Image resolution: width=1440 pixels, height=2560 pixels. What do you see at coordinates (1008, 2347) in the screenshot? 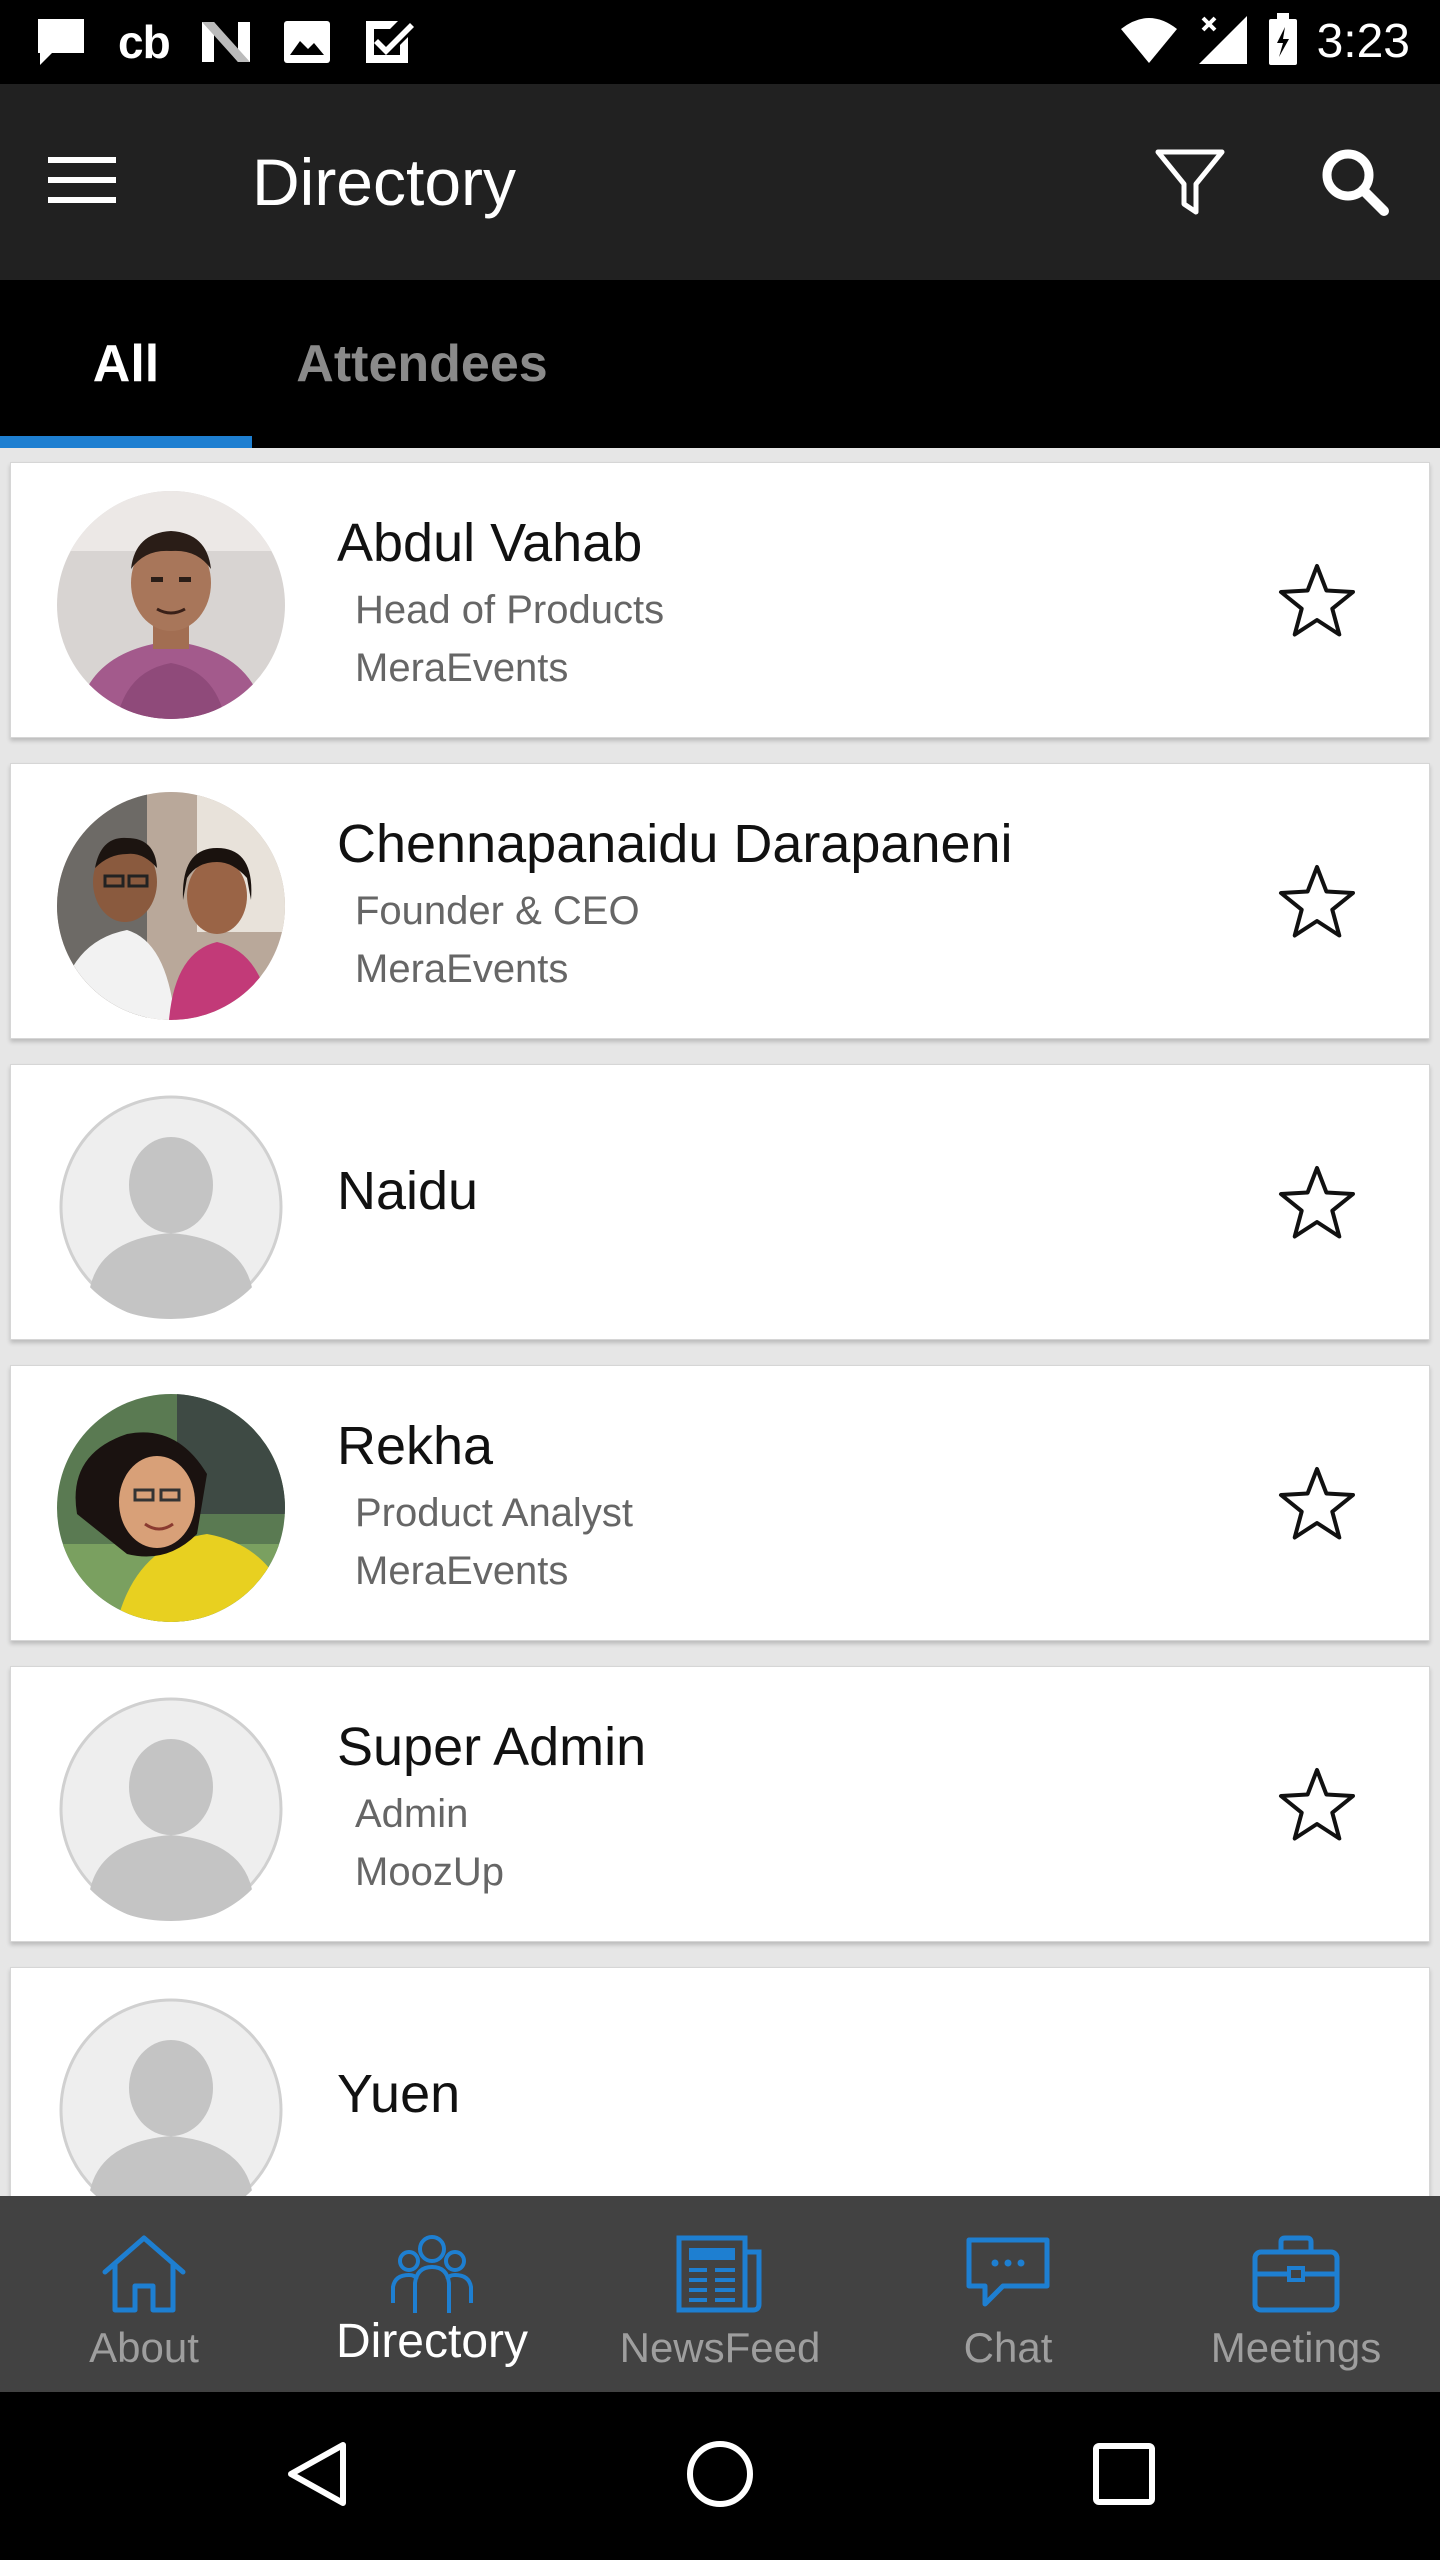
I see `nav-label: Chat` at bounding box center [1008, 2347].